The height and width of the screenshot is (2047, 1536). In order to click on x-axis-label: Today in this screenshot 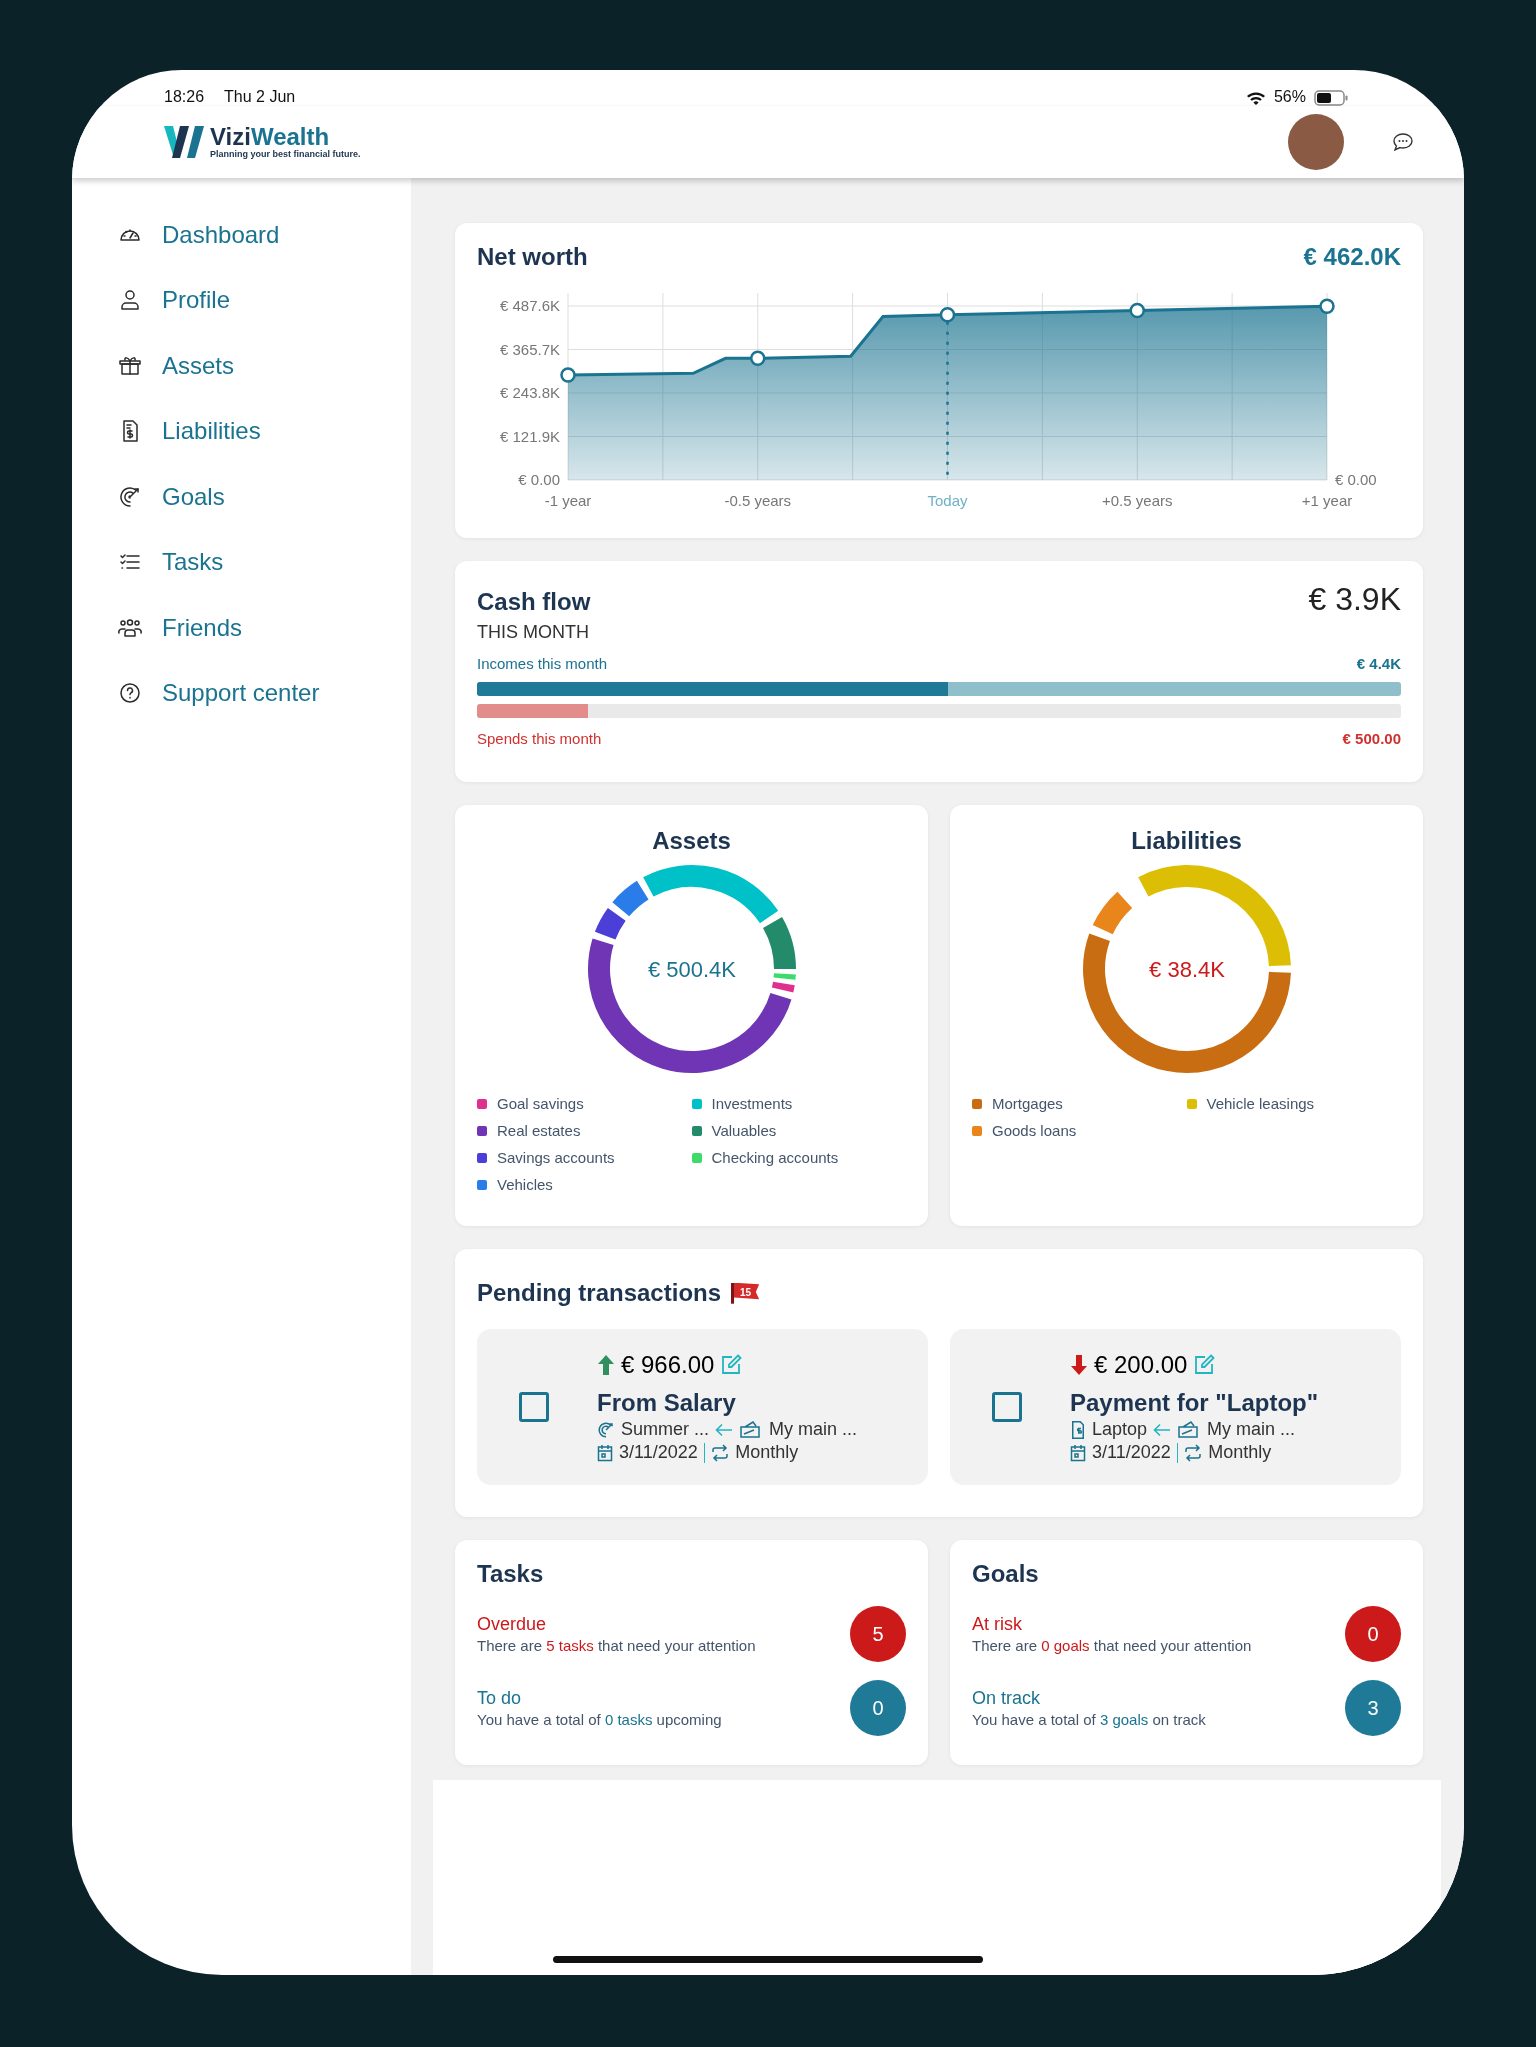, I will do `click(947, 500)`.